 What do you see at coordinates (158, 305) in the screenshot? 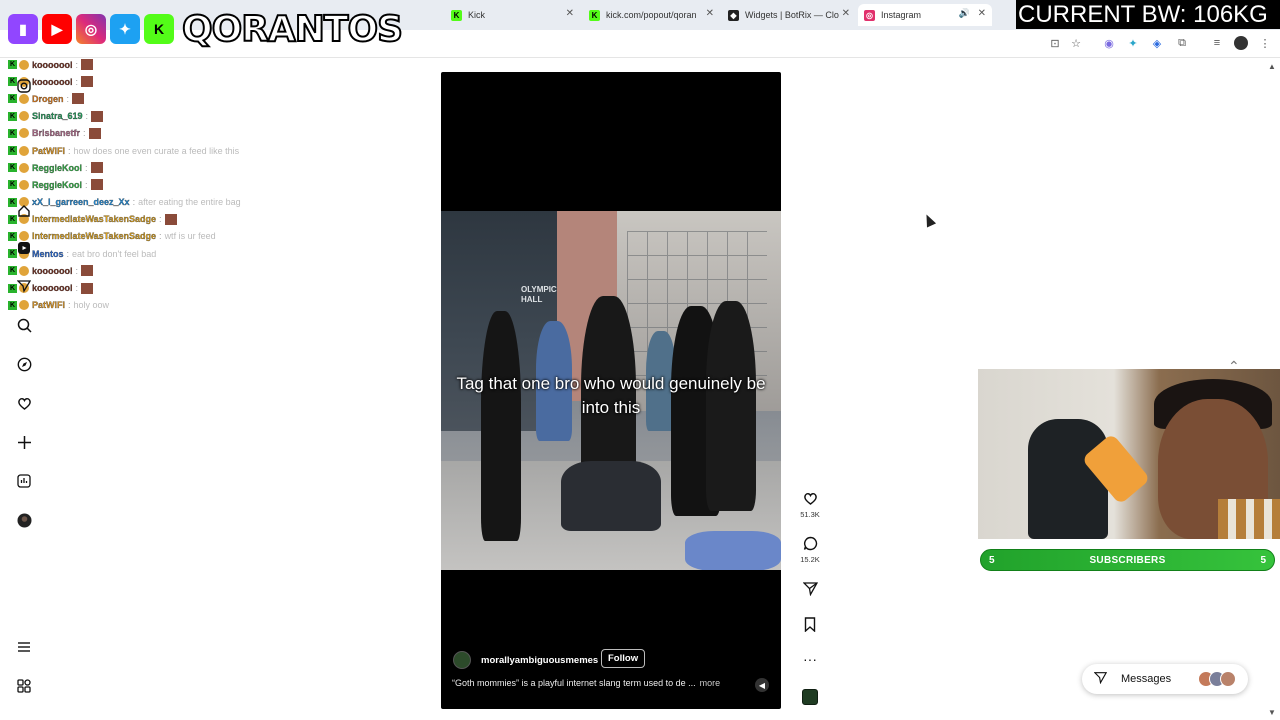
I see `chat-message: K PatWIFI: holy oow` at bounding box center [158, 305].